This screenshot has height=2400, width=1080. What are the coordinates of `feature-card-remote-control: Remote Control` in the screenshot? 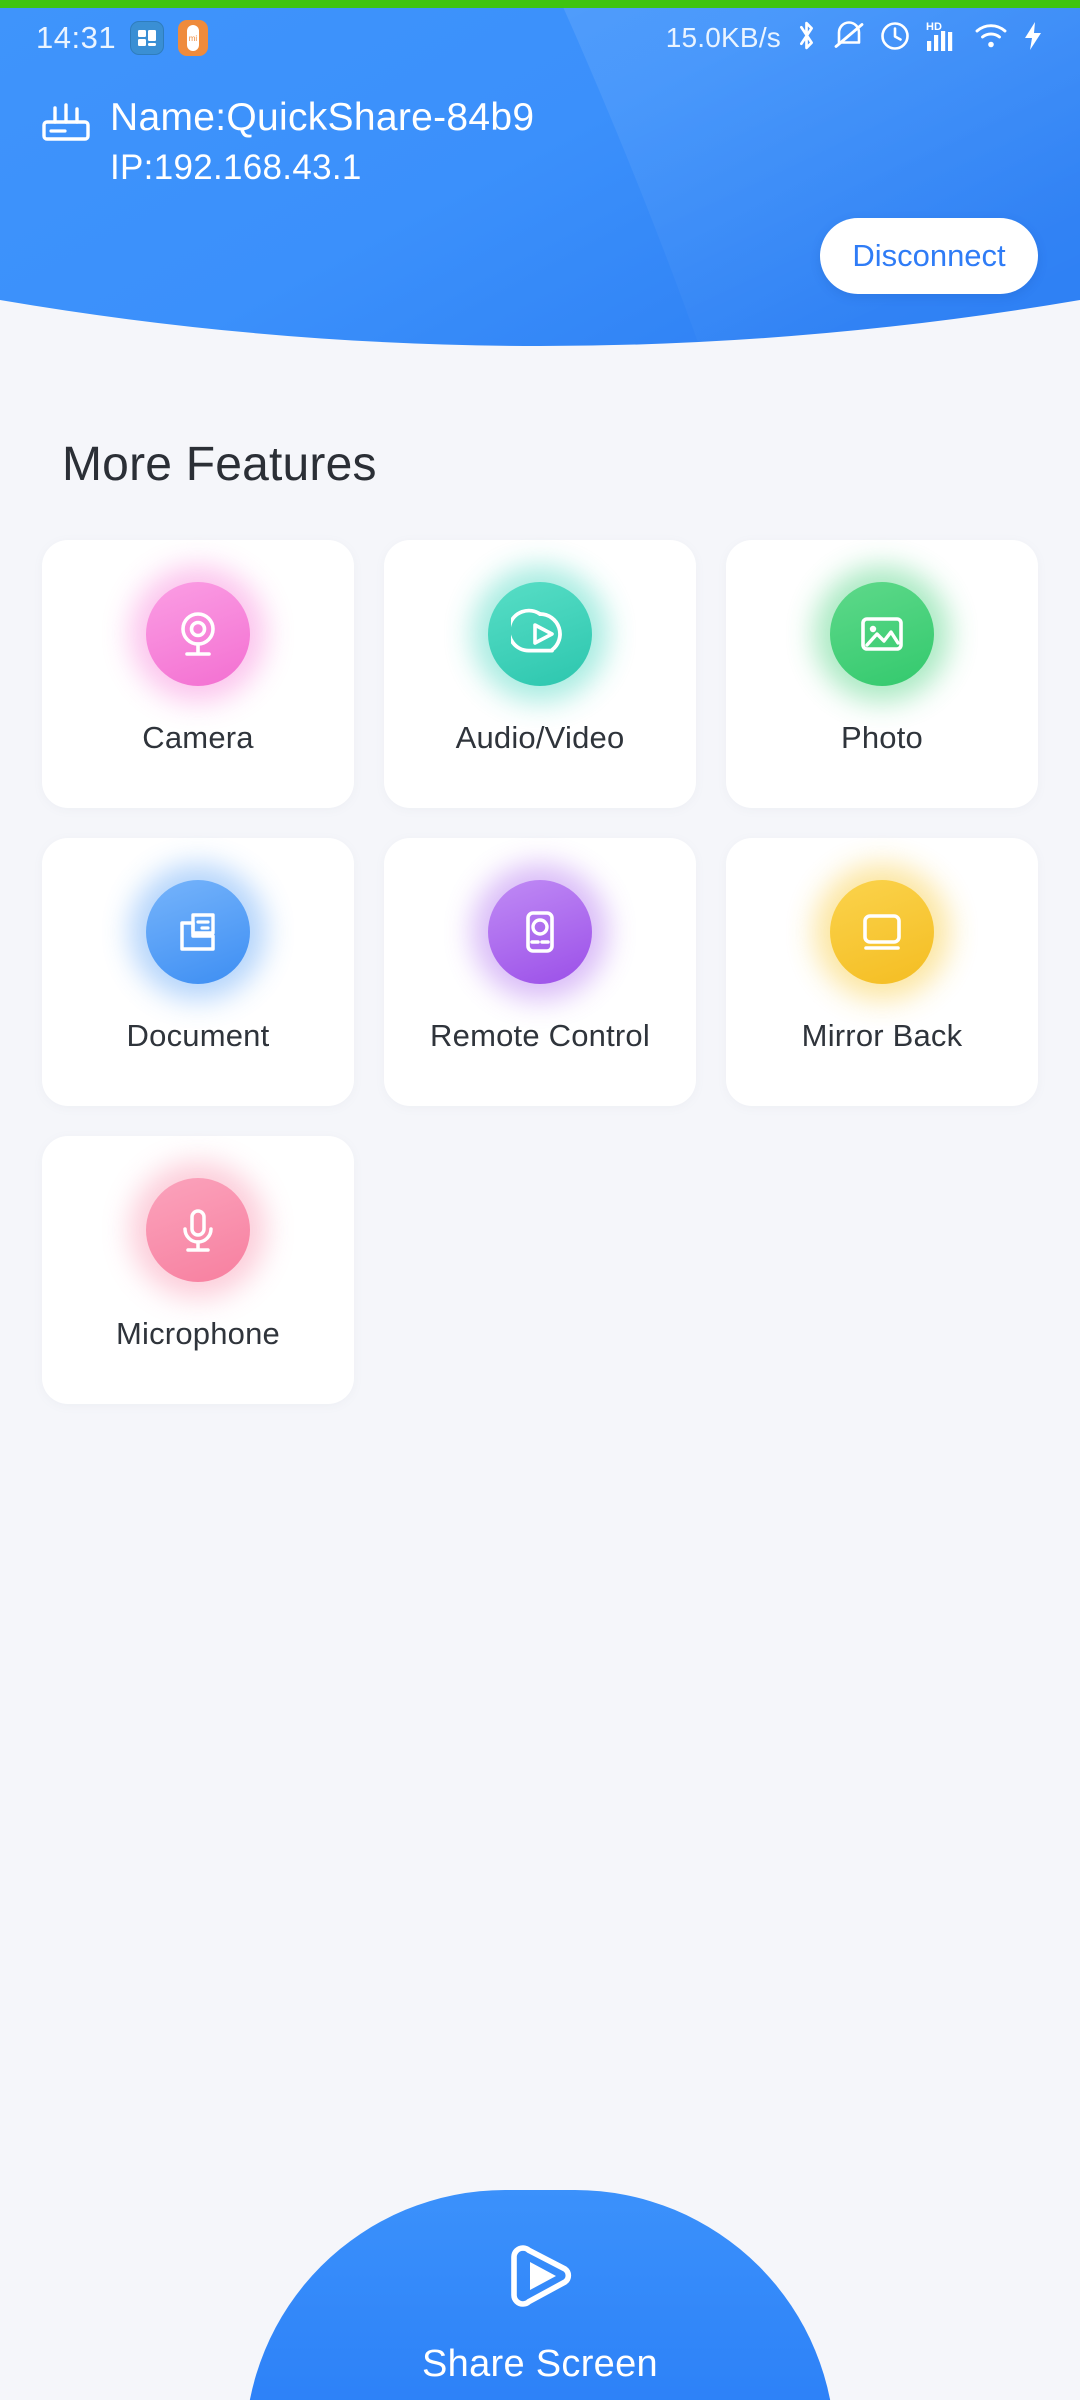 It's located at (540, 972).